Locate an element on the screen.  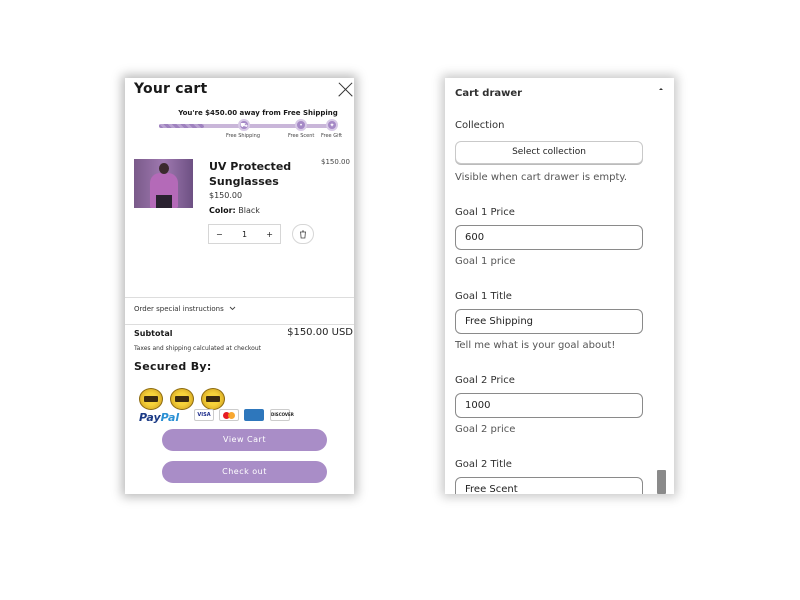
shipping-progress-fill is located at coordinates (181, 126).